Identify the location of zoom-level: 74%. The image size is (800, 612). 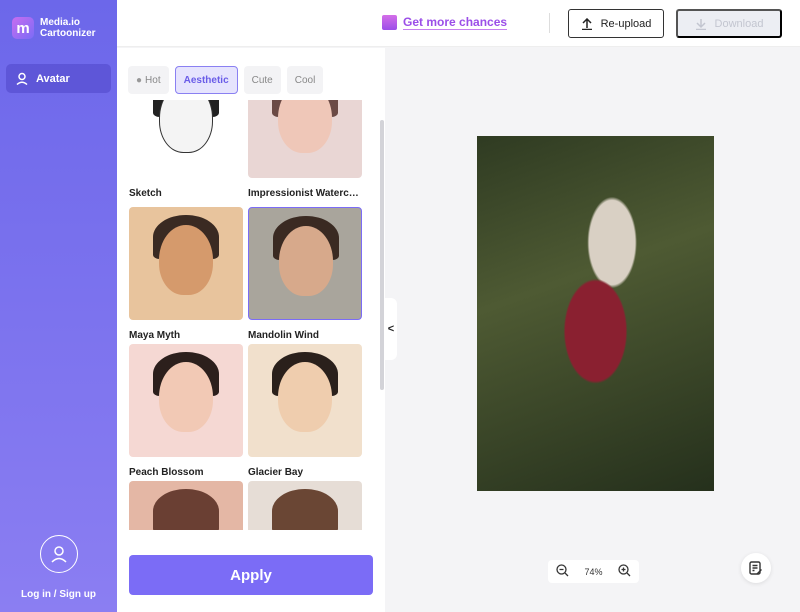
(593, 571).